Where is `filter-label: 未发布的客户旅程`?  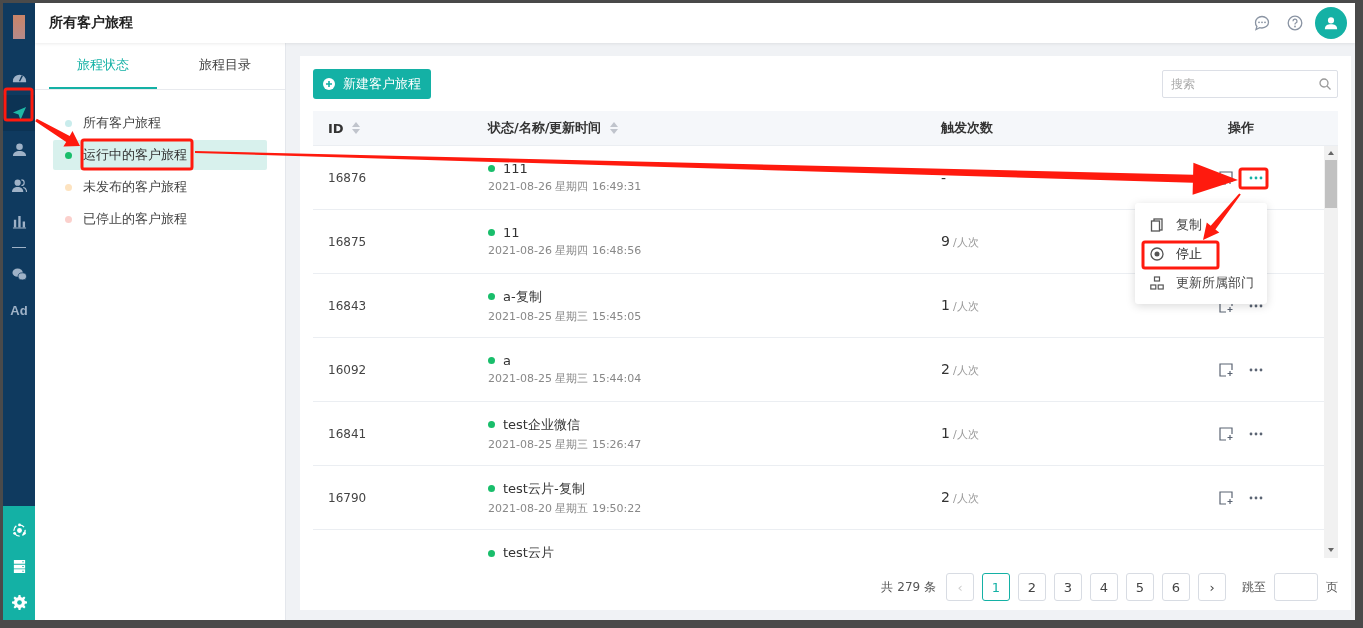 filter-label: 未发布的客户旅程 is located at coordinates (135, 187).